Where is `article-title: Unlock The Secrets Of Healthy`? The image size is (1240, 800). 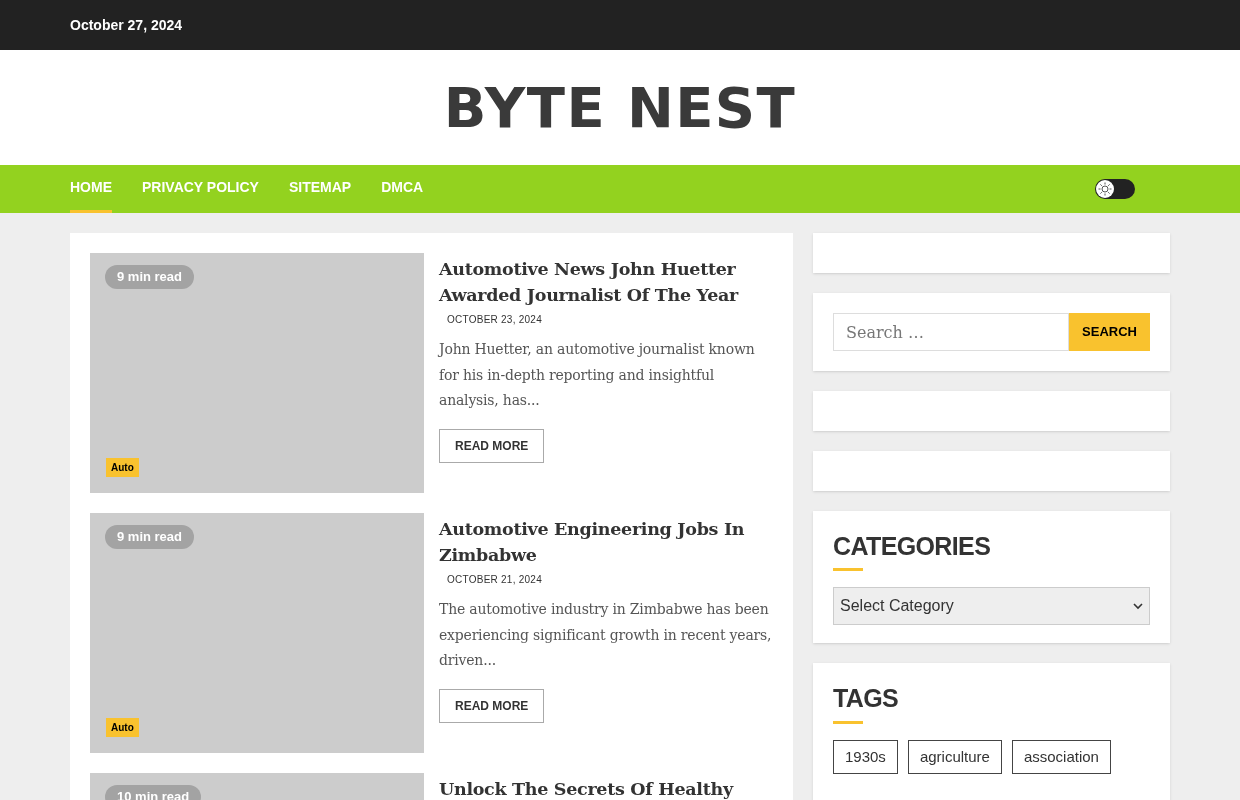 article-title: Unlock The Secrets Of Healthy is located at coordinates (586, 788).